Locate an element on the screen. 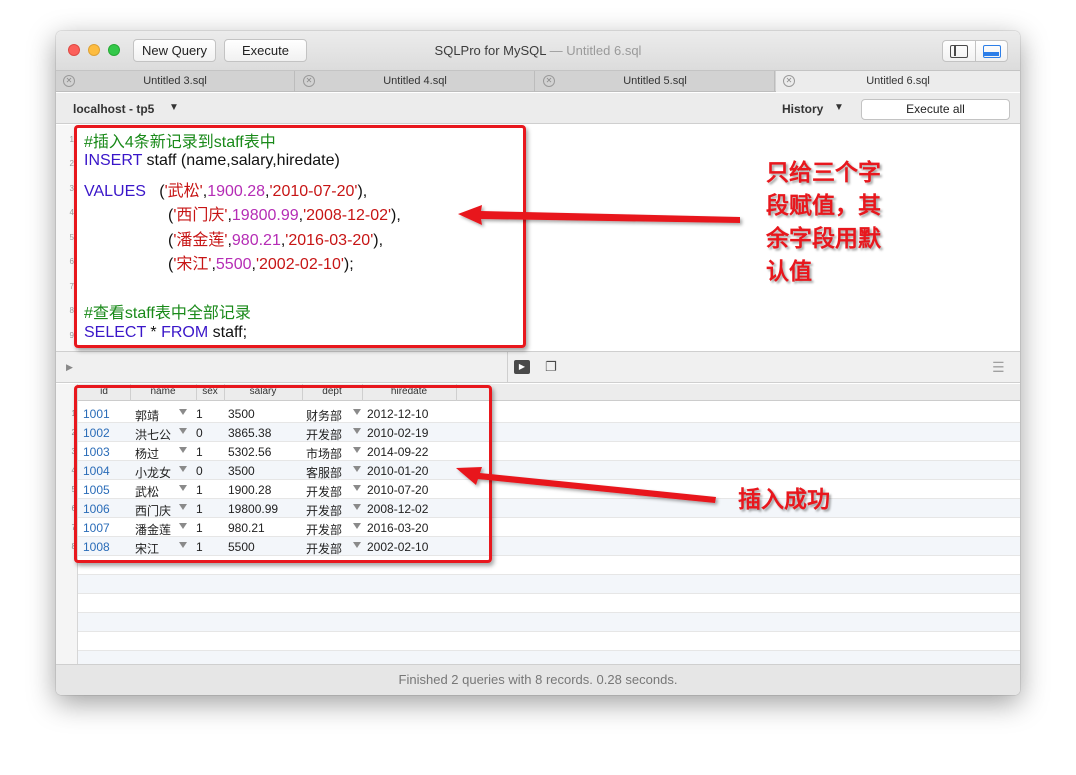 The width and height of the screenshot is (1076, 775). arrow-to-insert-statement is located at coordinates (599, 215).